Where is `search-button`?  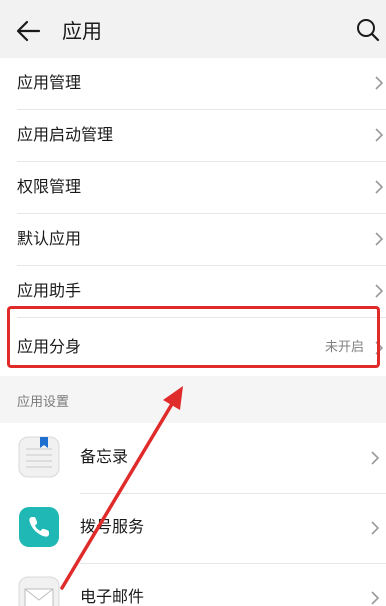
search-button is located at coordinates (368, 30).